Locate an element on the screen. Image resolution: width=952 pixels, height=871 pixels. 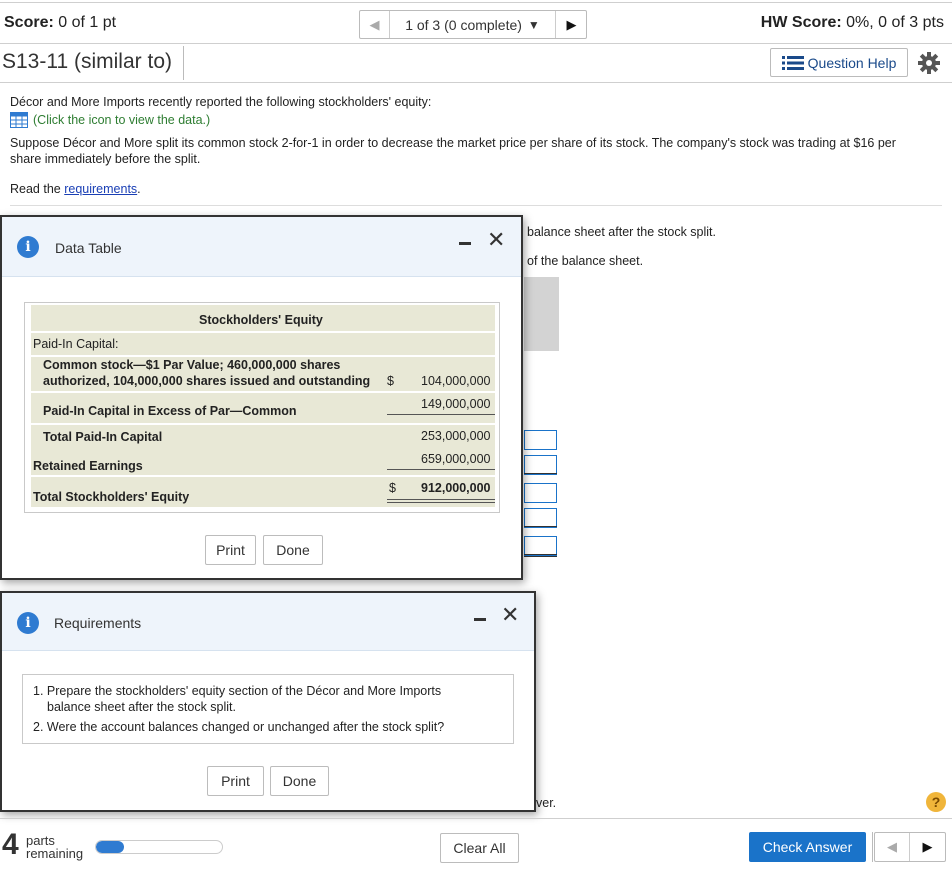
data-table-dialog-header: i Data Table ✕ is located at coordinates (261, 247).